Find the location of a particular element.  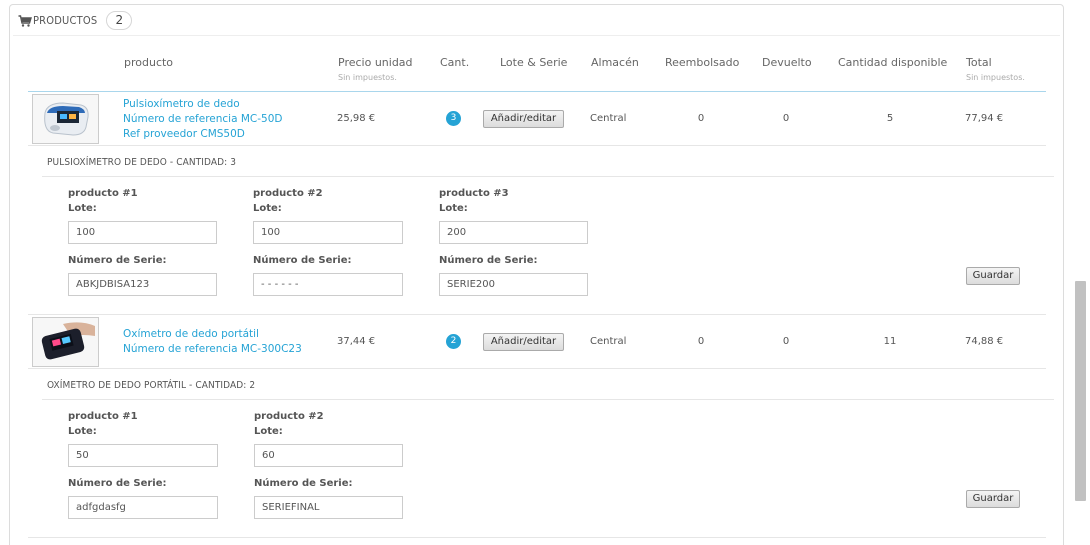

divider is located at coordinates (536, 35).